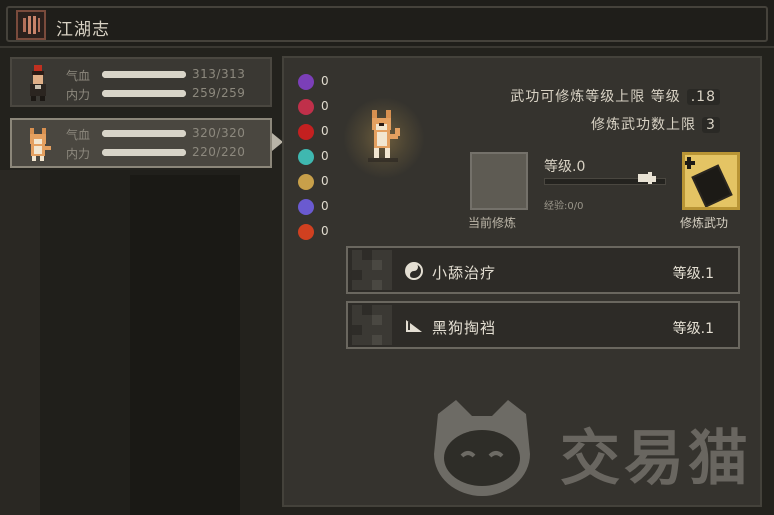 The height and width of the screenshot is (515, 774). I want to click on current-training-label: 当前修炼, so click(492, 223).